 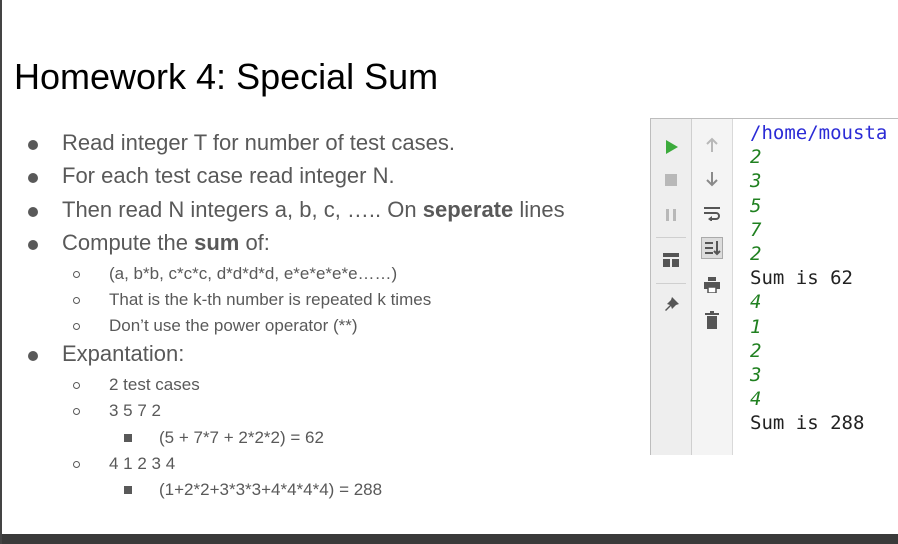 I want to click on sub-bullet-text: (a, b*b, c*c*c, d*d*d*d, e*e*e*e*e……), so click(x=253, y=273).